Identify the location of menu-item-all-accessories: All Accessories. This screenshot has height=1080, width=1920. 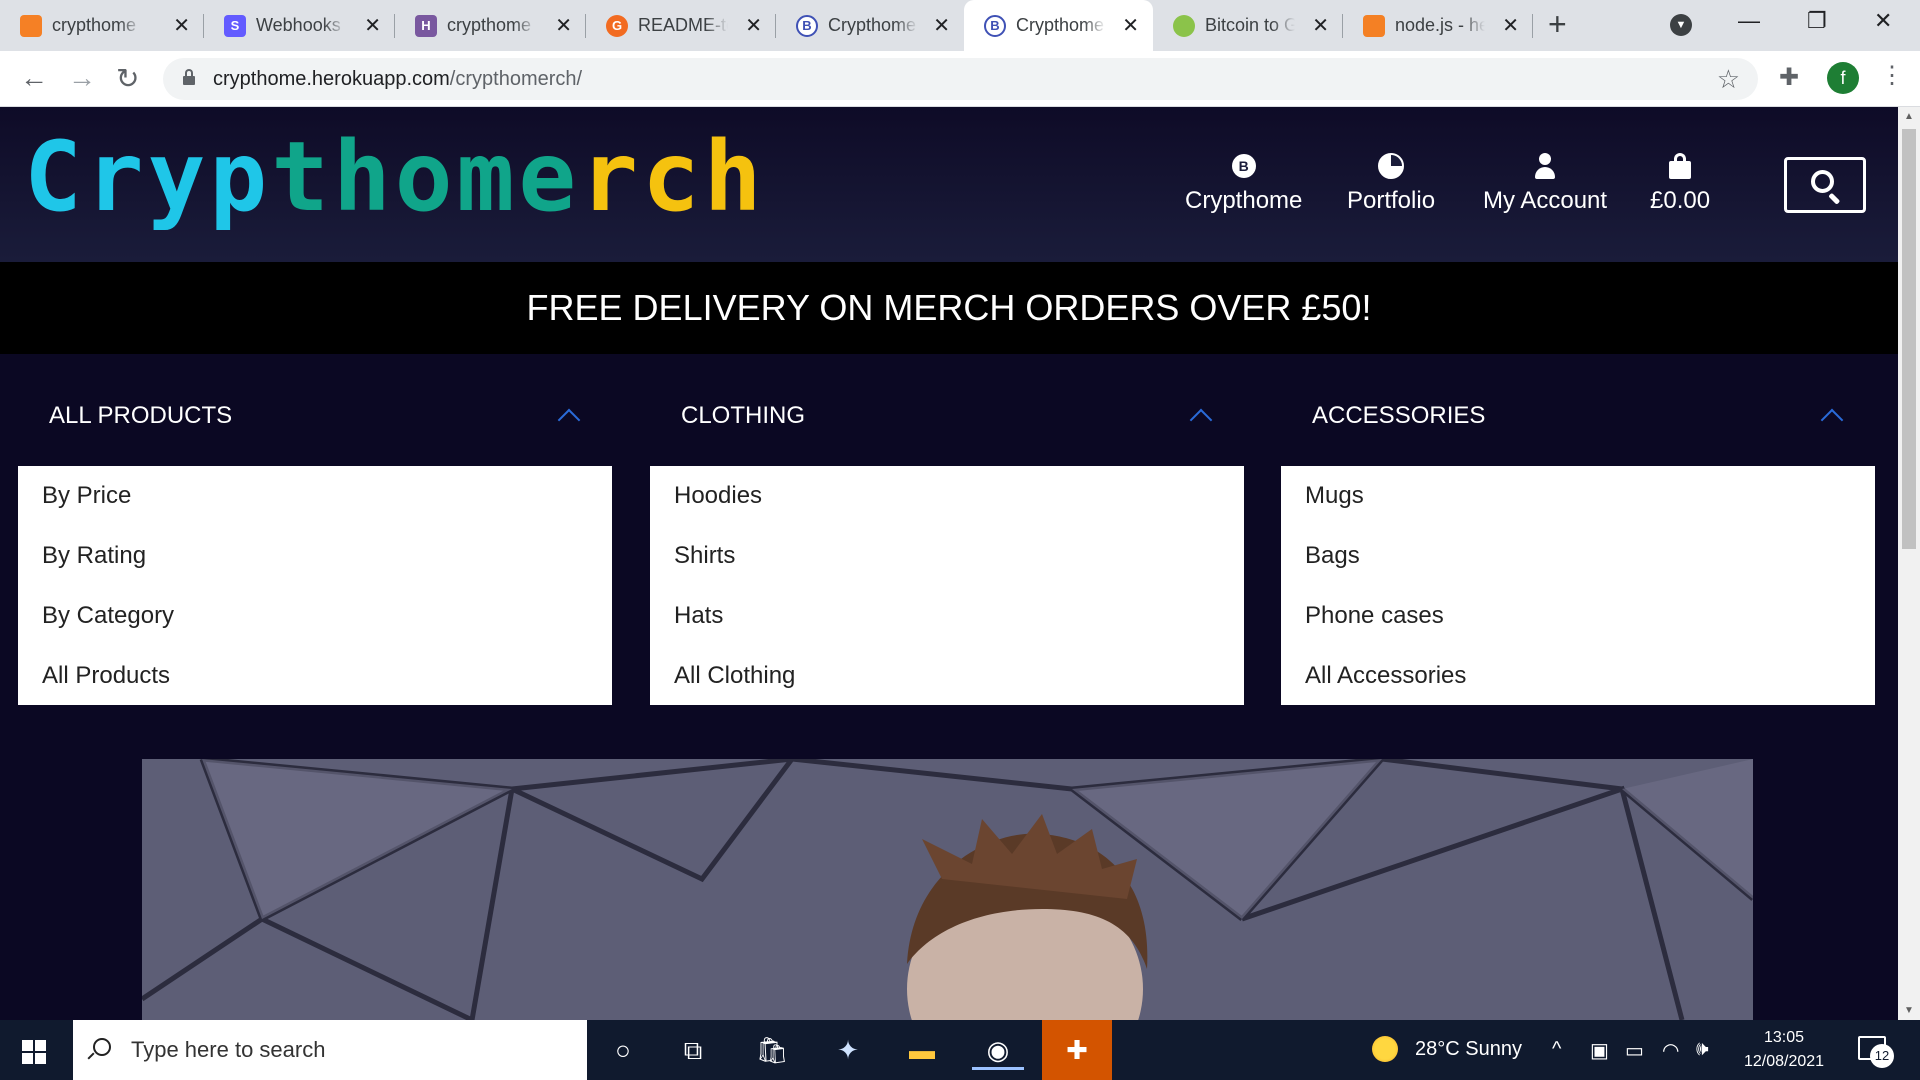
(1578, 678).